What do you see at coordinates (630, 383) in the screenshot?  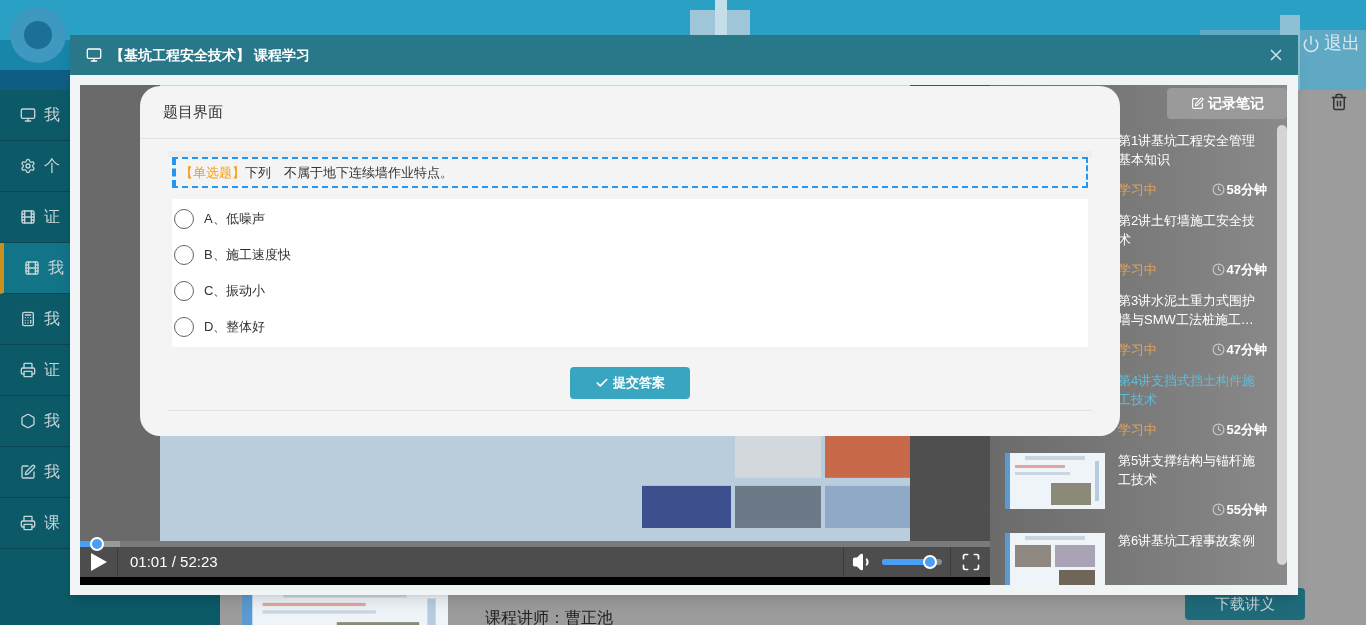 I see `submit-button: 提交答案` at bounding box center [630, 383].